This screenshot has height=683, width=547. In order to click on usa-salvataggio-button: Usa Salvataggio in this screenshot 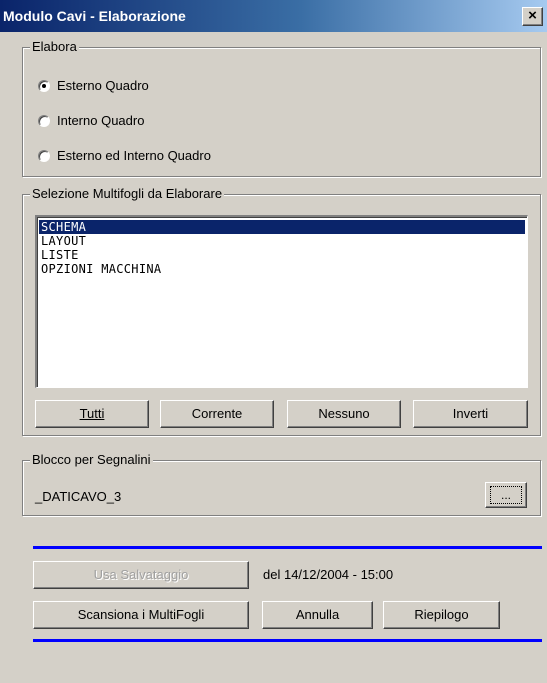, I will do `click(141, 575)`.